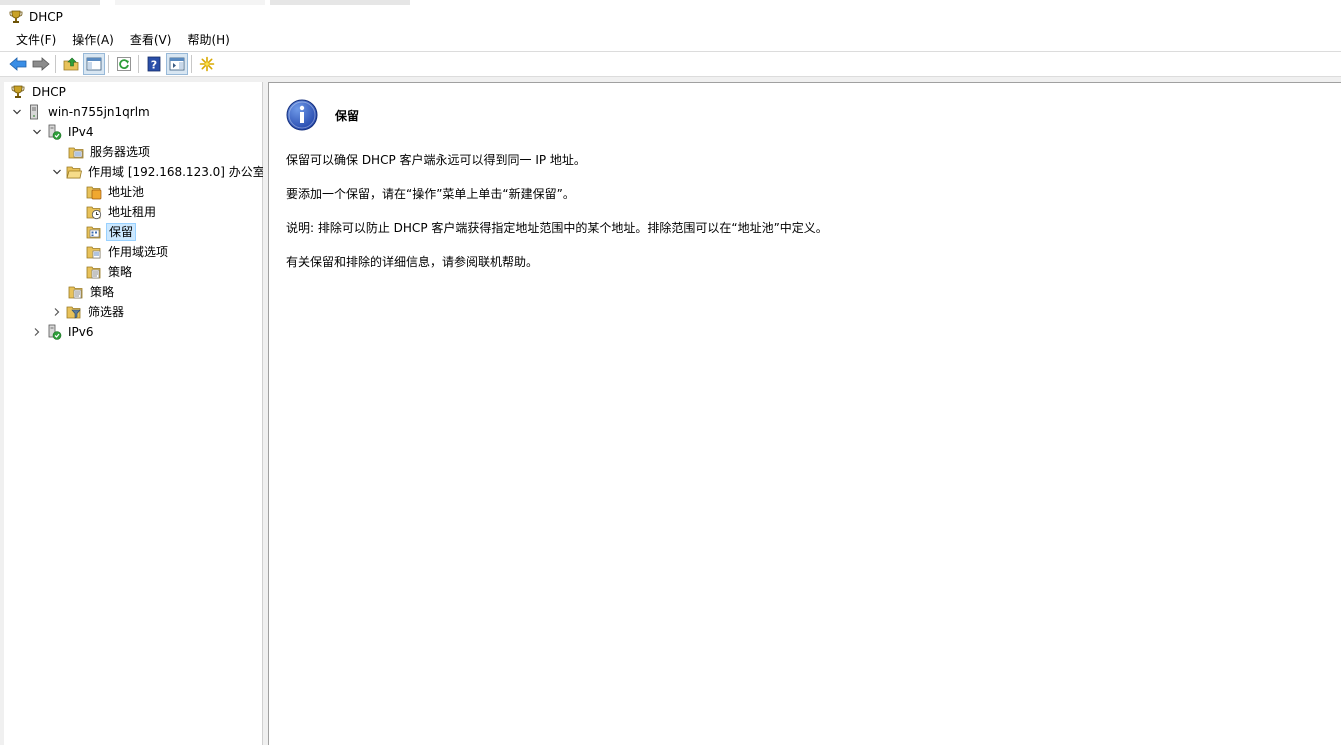  I want to click on tree-node-filters: 筛选器, so click(88, 312).